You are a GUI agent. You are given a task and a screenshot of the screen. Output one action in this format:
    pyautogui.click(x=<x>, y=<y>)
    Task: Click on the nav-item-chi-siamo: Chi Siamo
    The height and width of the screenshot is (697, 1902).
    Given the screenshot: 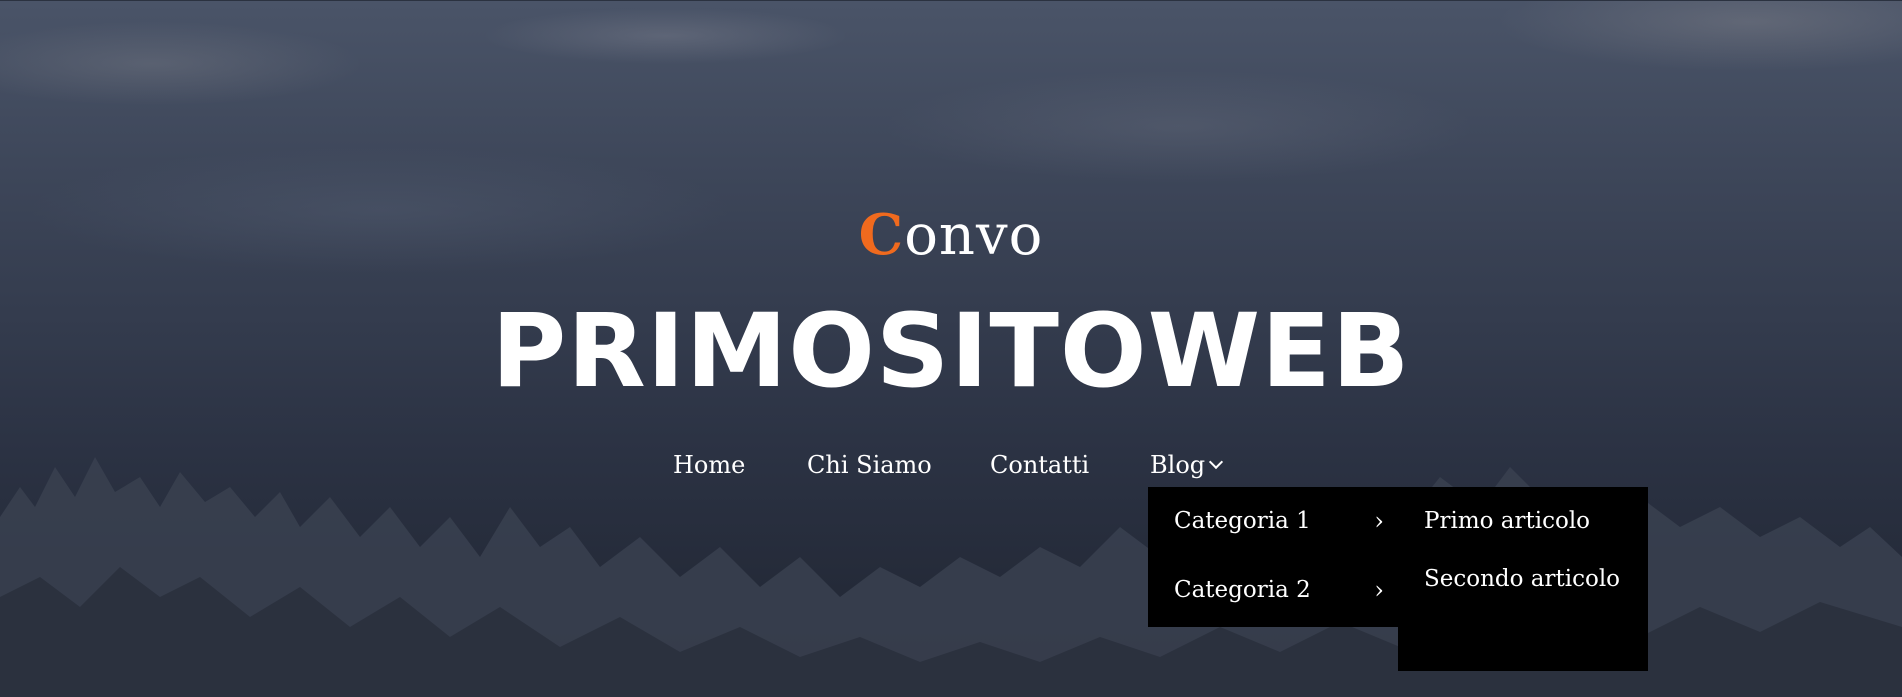 What is the action you would take?
    pyautogui.click(x=869, y=465)
    